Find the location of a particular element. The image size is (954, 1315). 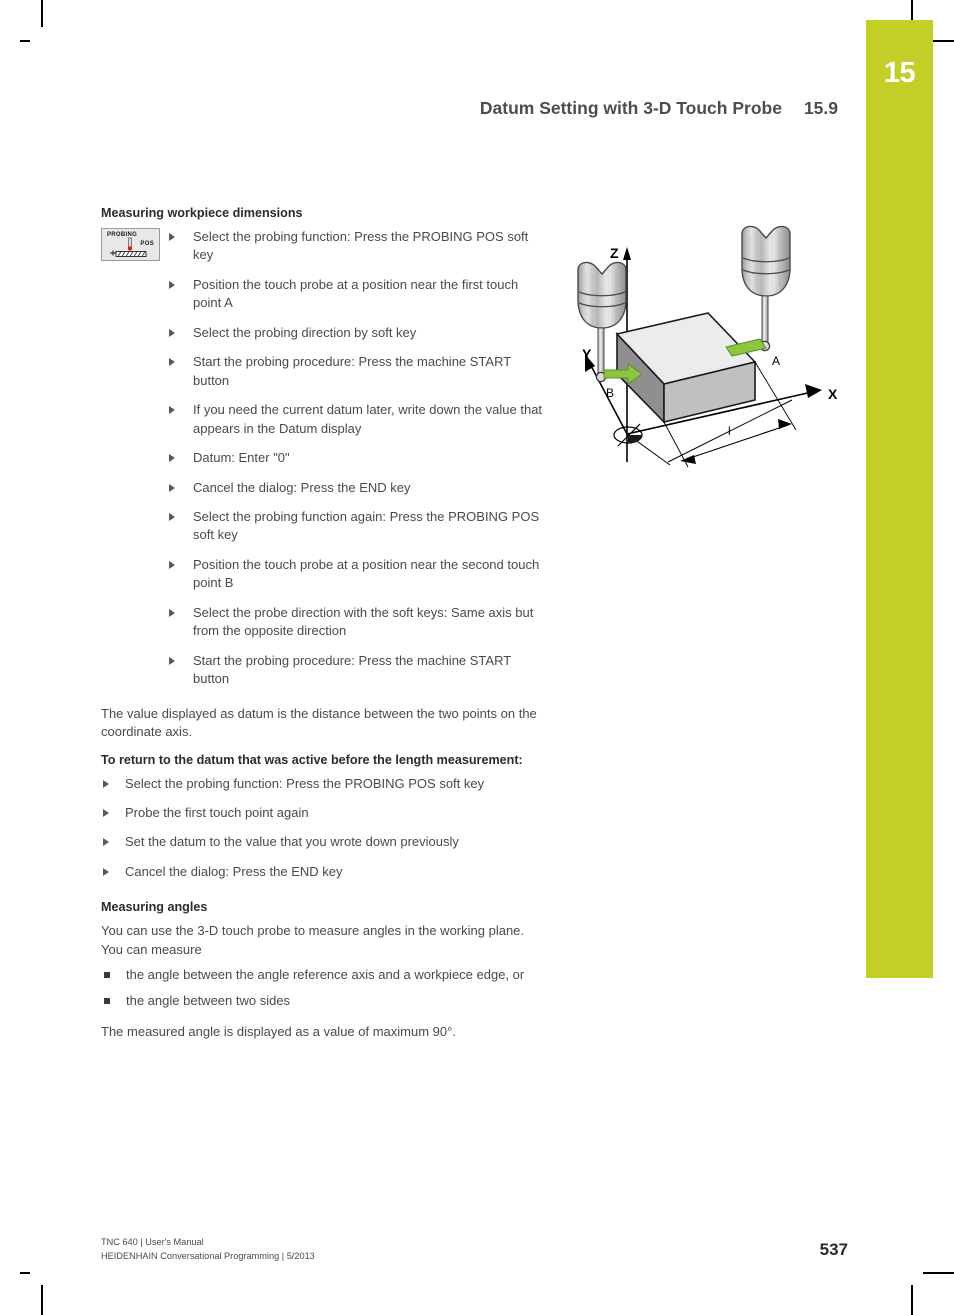

heading-measuring-angles: Measuring angles is located at coordinates (154, 907).